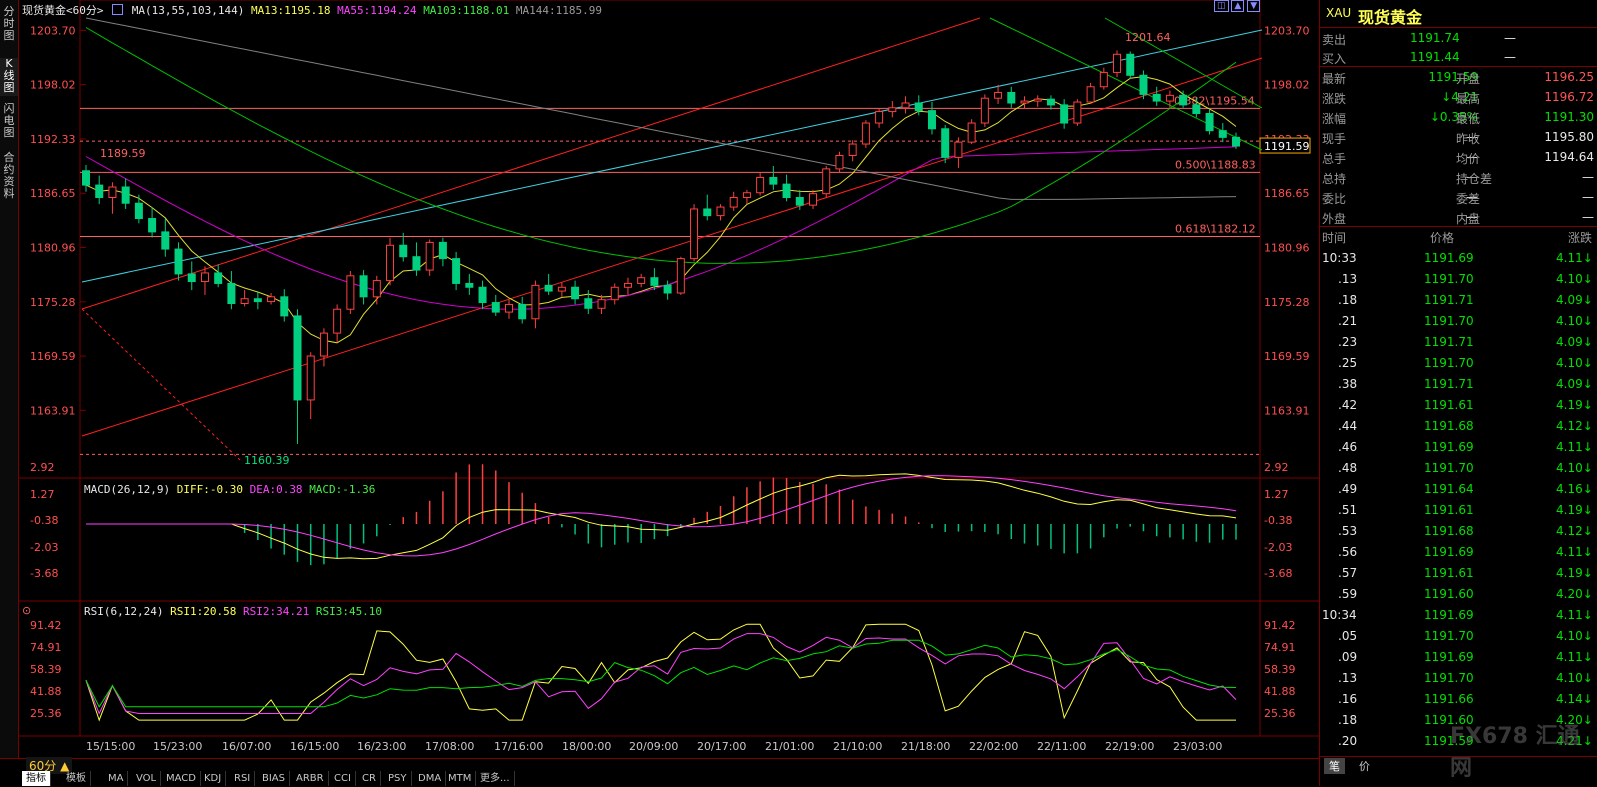  I want to click on price-axis-label: 1180.96, so click(1287, 248).